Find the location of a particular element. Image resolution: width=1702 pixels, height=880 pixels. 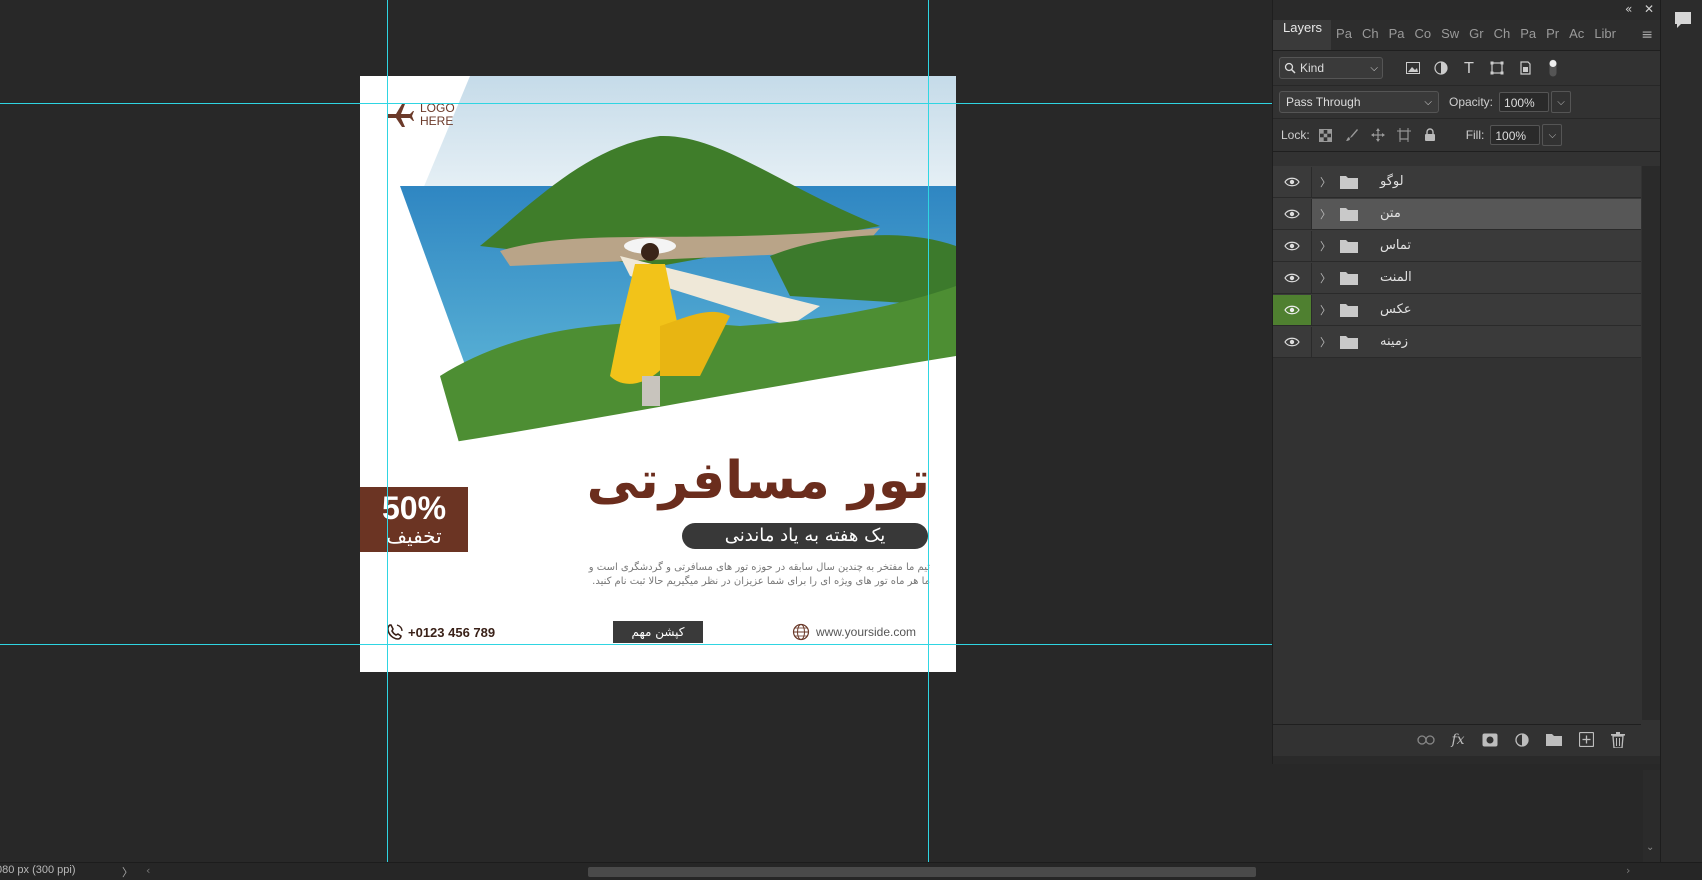

layers-scrollbar is located at coordinates (1651, 443).